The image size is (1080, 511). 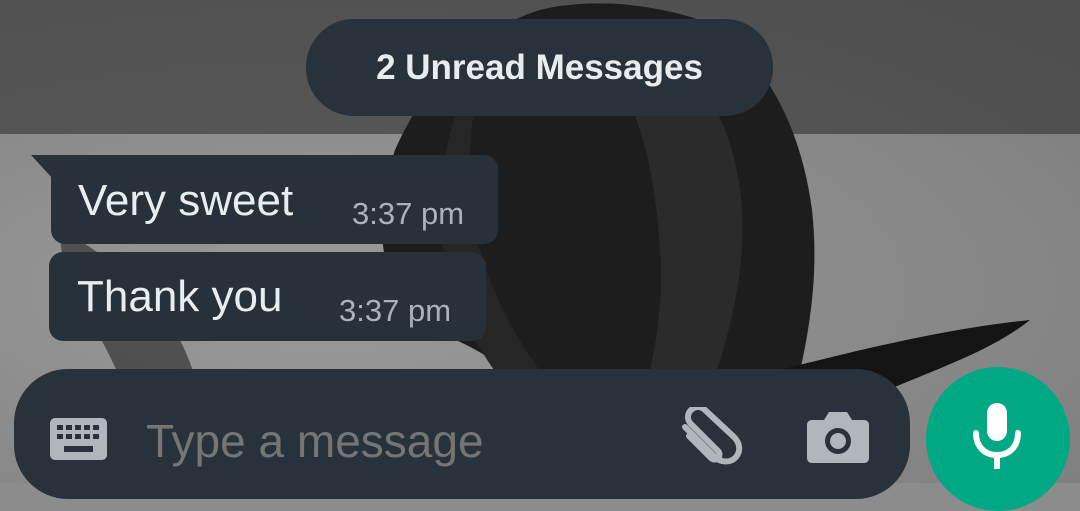 I want to click on message-bubble: Very sweet 3:37 pm, so click(x=274, y=199).